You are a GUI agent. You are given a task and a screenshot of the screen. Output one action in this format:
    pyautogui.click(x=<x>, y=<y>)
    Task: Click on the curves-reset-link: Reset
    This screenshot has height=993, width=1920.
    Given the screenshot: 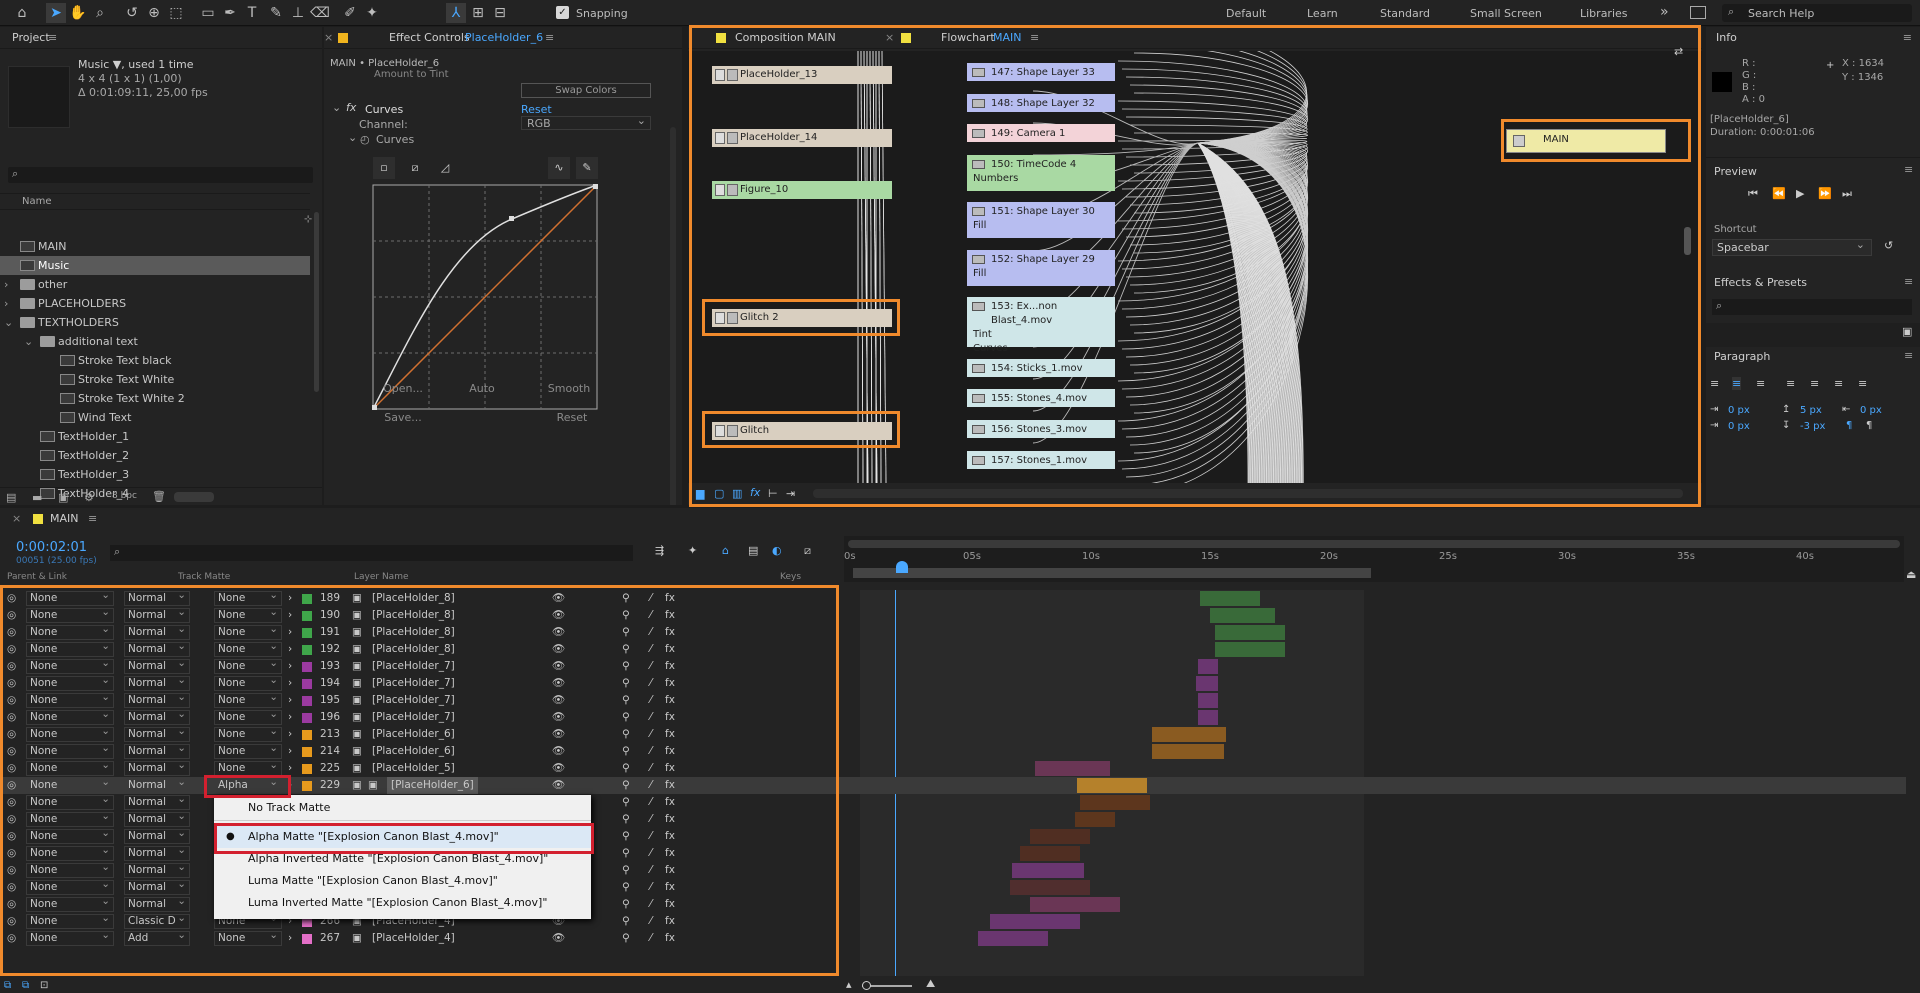 What is the action you would take?
    pyautogui.click(x=536, y=109)
    